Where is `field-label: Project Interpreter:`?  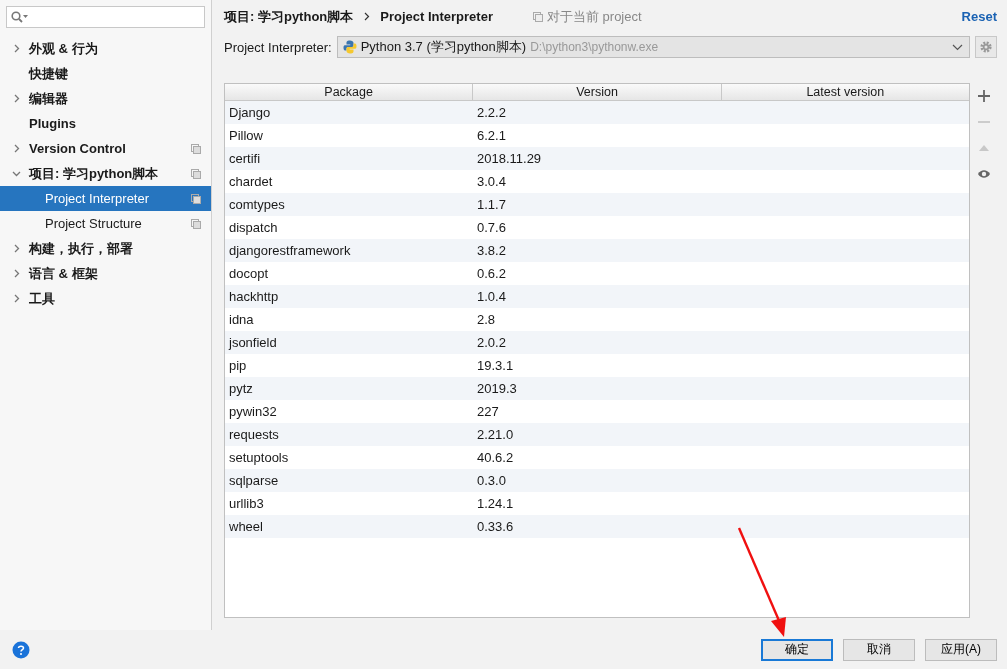 field-label: Project Interpreter: is located at coordinates (278, 47).